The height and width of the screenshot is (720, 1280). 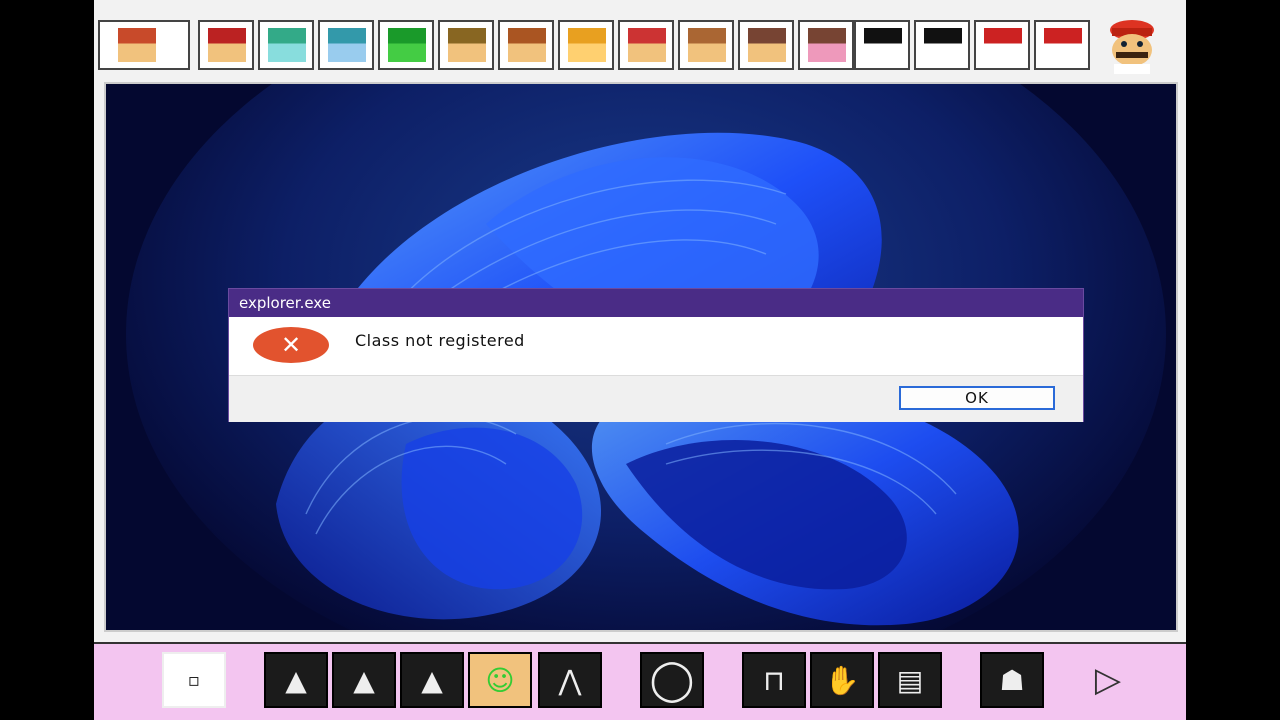 I want to click on stamp-slot-4-icon, so click(x=347, y=45).